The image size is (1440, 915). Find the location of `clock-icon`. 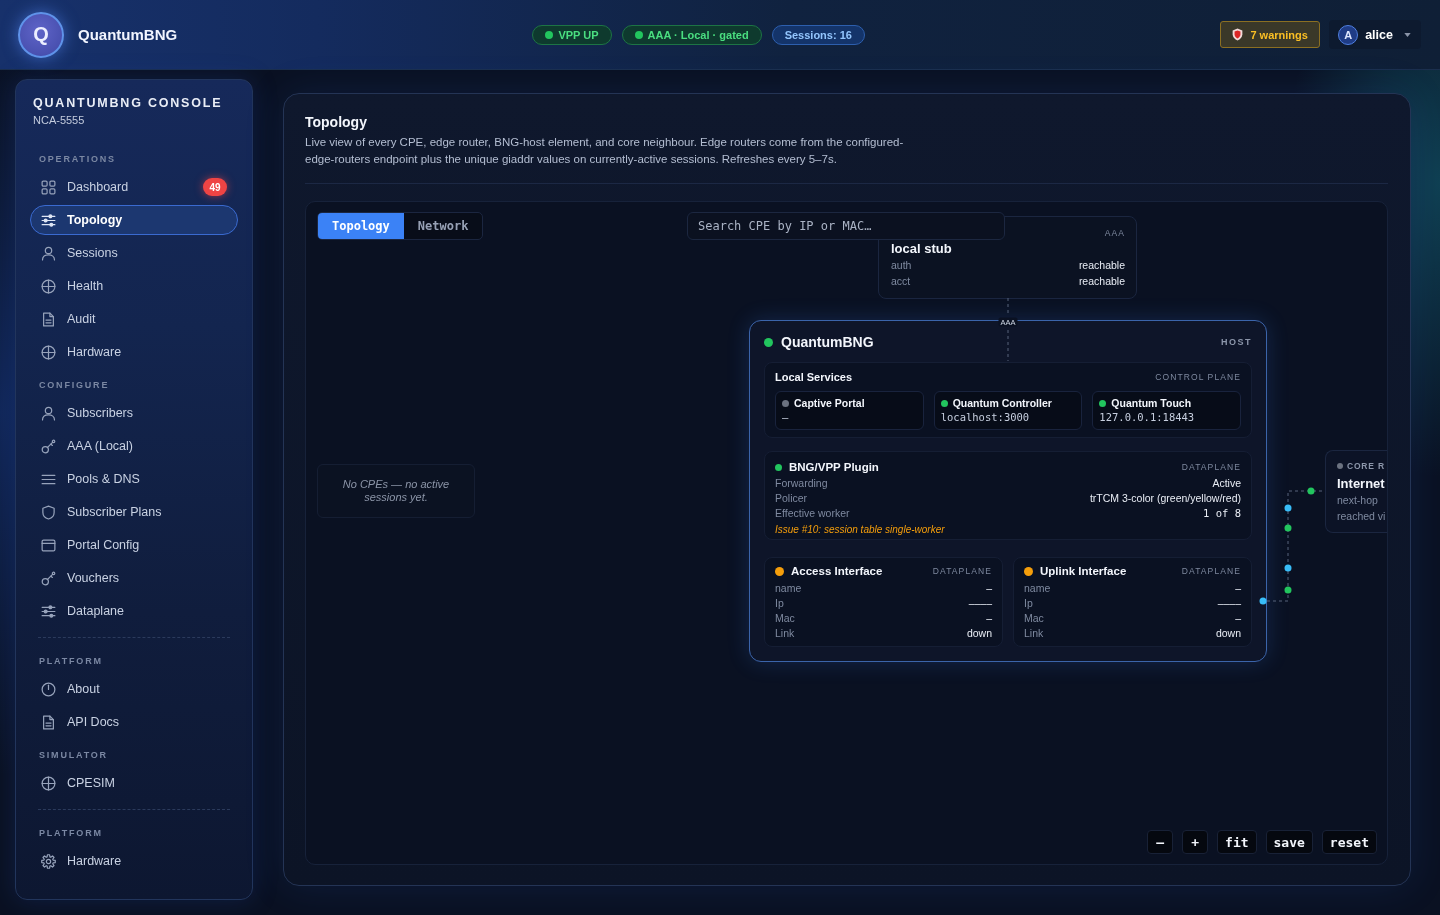

clock-icon is located at coordinates (48, 689).